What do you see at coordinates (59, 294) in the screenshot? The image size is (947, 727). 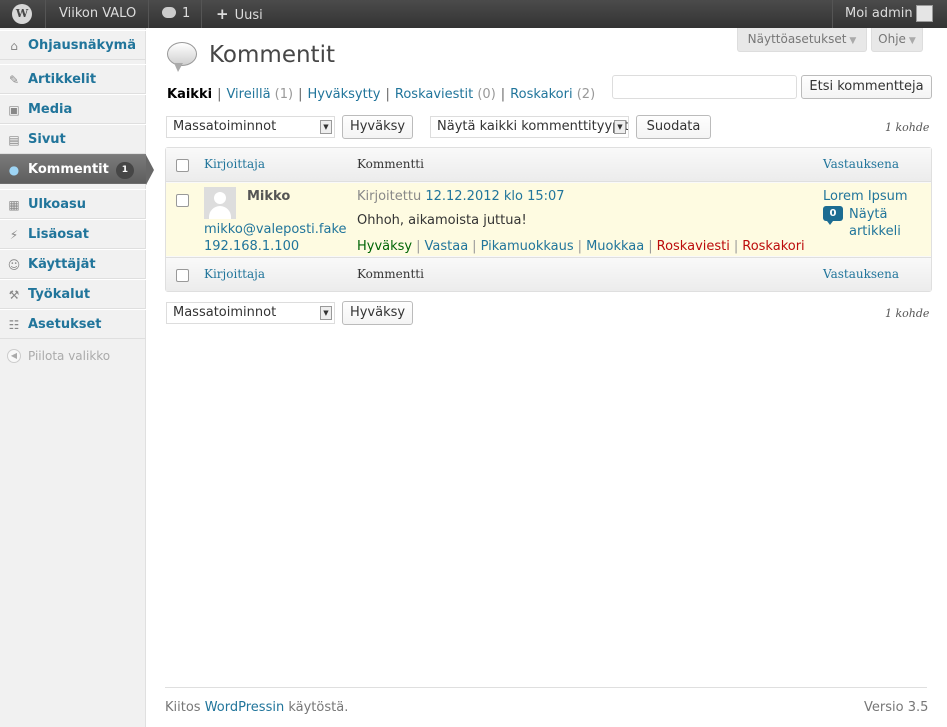 I see `menu-item-label: Työkalut` at bounding box center [59, 294].